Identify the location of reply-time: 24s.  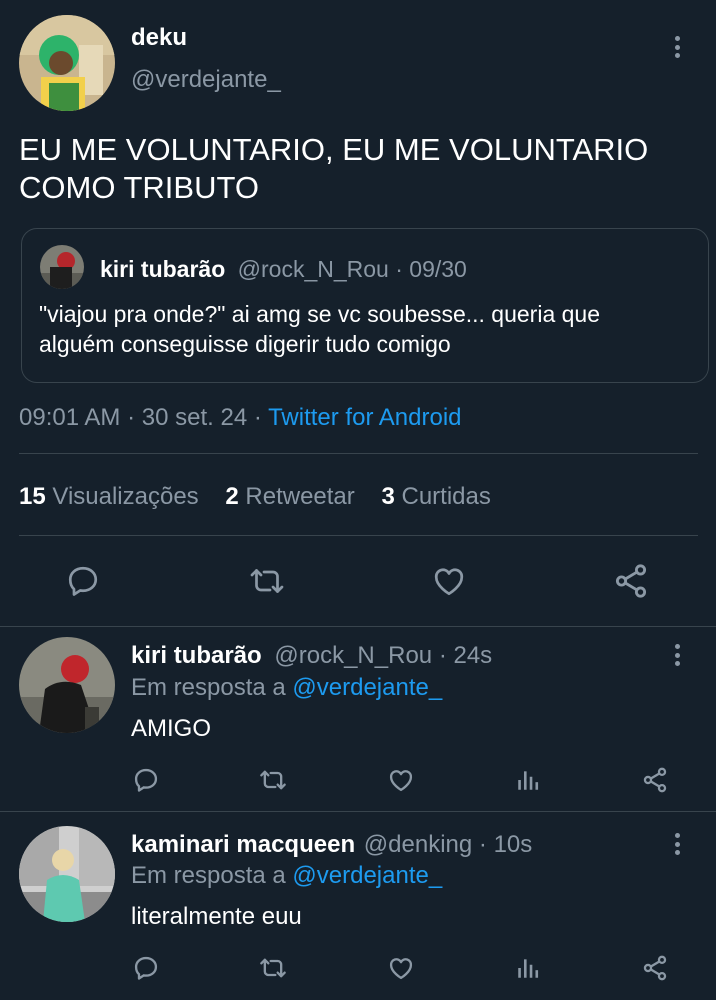
(473, 655).